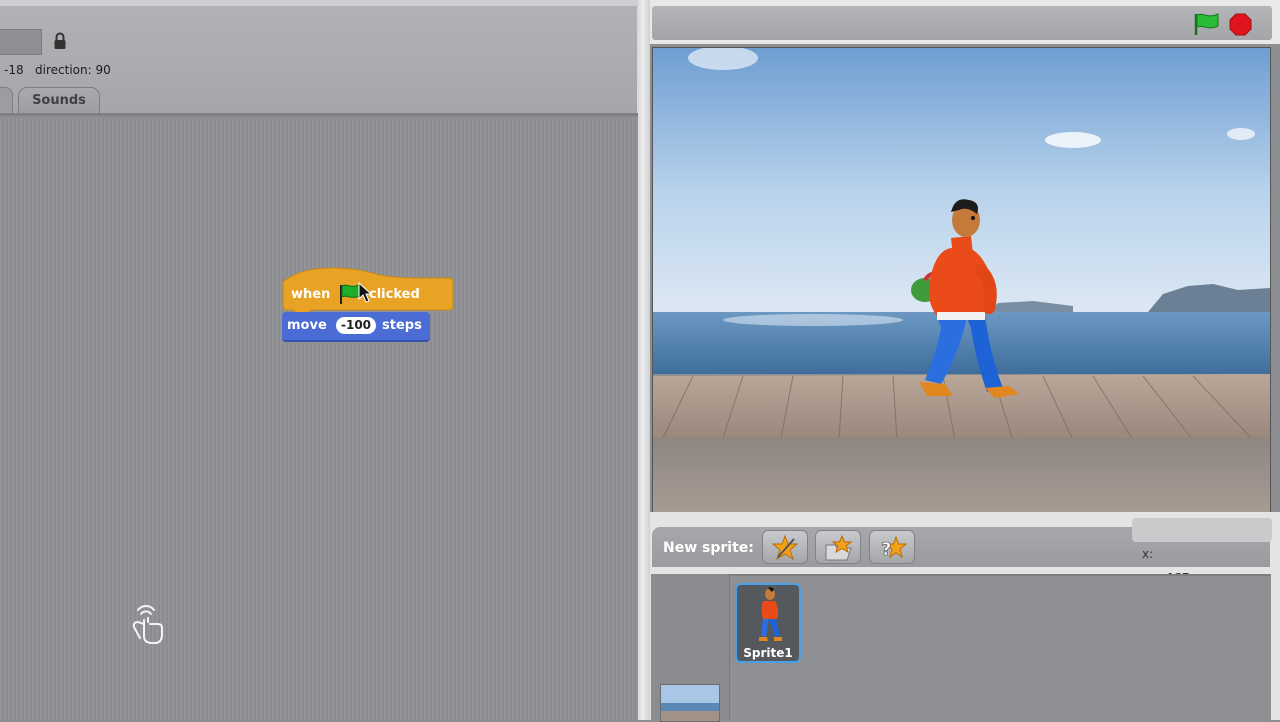  Describe the element at coordinates (1148, 554) in the screenshot. I see `mouse-x-label: x:` at that location.